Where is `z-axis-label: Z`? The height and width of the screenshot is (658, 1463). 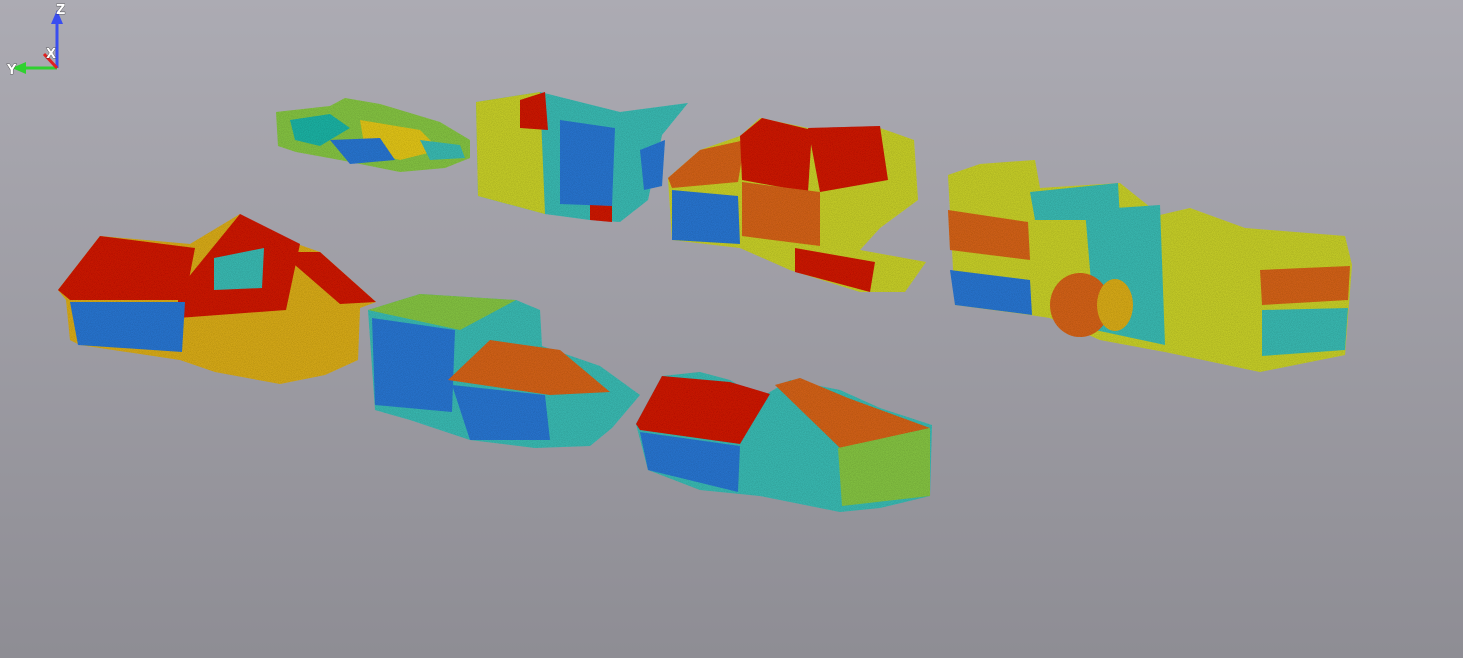
z-axis-label: Z is located at coordinates (60, 10).